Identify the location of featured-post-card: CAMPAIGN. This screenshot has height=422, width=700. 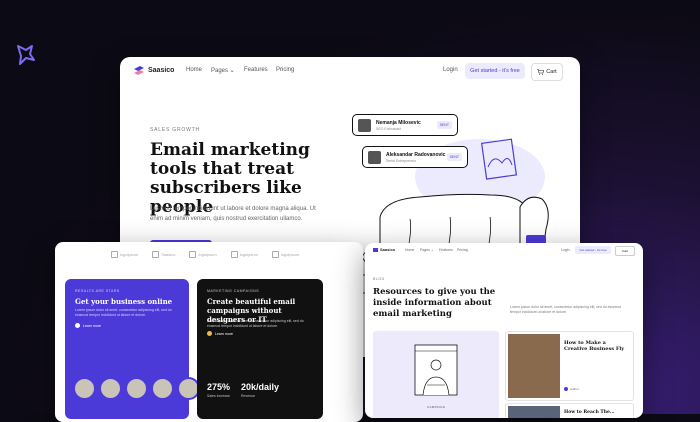
(436, 374).